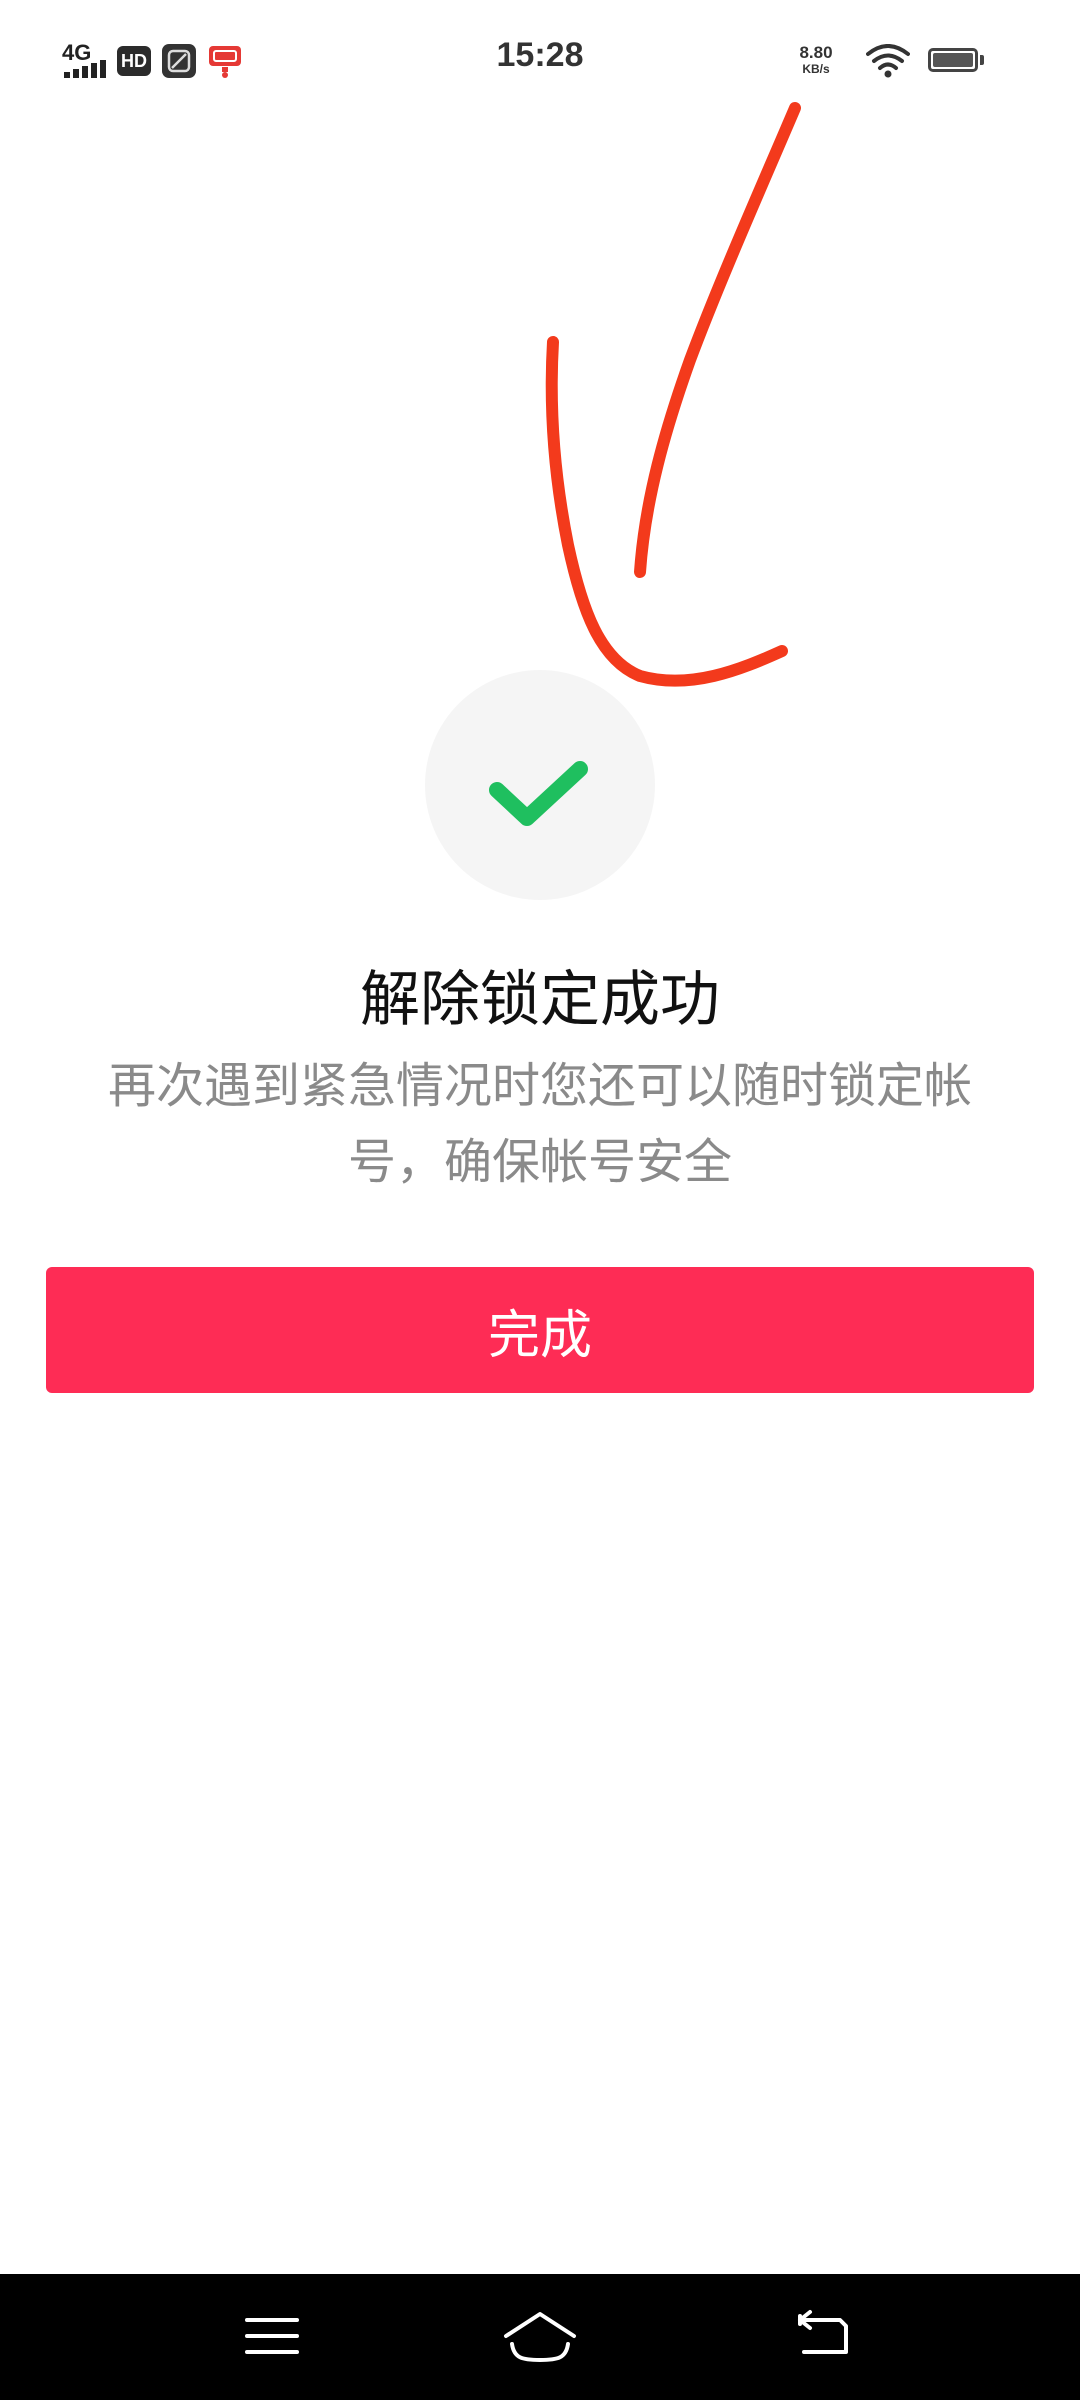 This screenshot has width=1080, height=2400. I want to click on page-subtitle: 再次遇到紧急情况时您还可以随时锁定帐号，确保帐号安全, so click(539, 1124).